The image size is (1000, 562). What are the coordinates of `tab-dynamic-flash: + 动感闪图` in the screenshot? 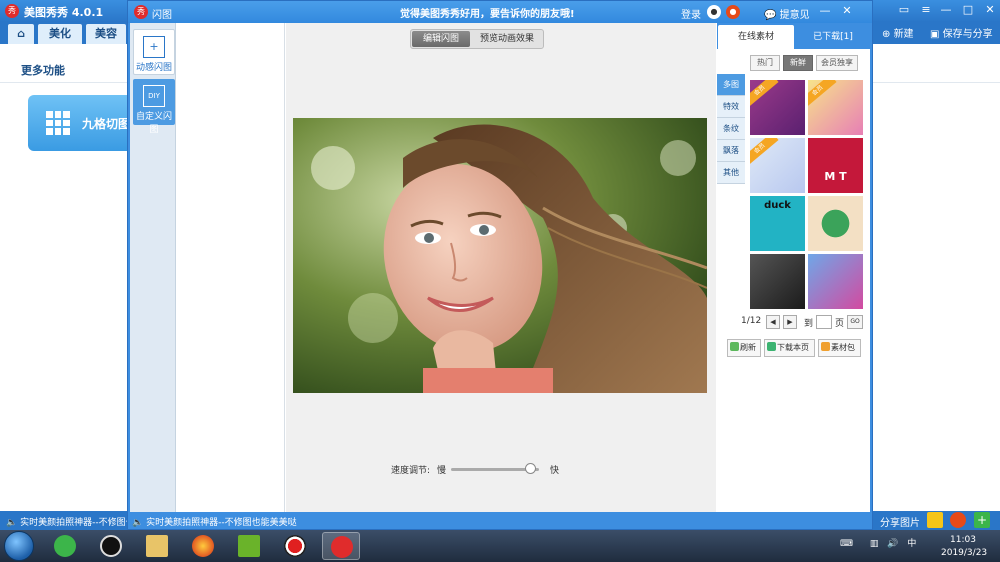 It's located at (154, 52).